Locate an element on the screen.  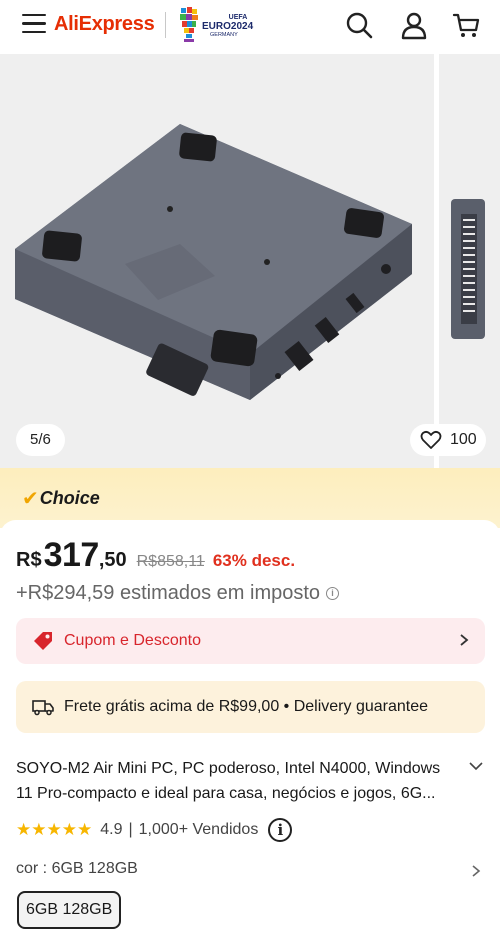
mini-pc-side-illustration is located at coordinates (468, 269).